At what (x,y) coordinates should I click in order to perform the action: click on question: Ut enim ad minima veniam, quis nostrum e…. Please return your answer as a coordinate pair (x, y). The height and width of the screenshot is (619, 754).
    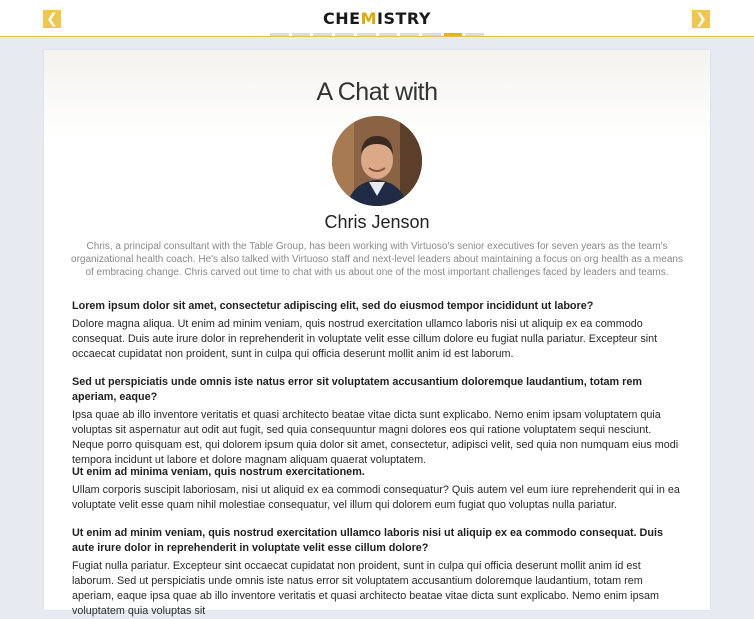
    Looking at the image, I should click on (218, 472).